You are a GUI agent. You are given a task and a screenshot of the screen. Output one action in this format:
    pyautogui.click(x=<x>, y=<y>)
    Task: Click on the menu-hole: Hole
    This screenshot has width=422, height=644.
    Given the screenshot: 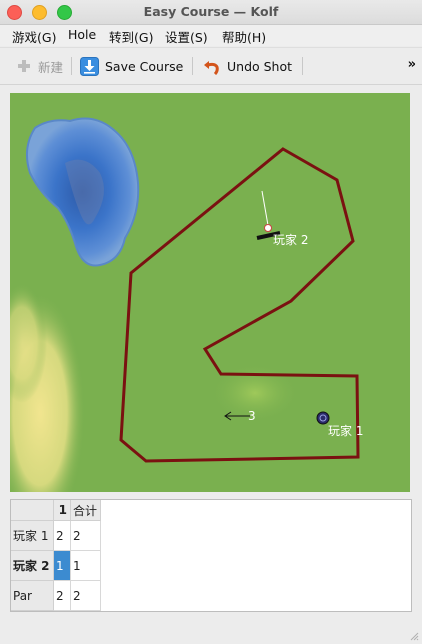 What is the action you would take?
    pyautogui.click(x=82, y=34)
    